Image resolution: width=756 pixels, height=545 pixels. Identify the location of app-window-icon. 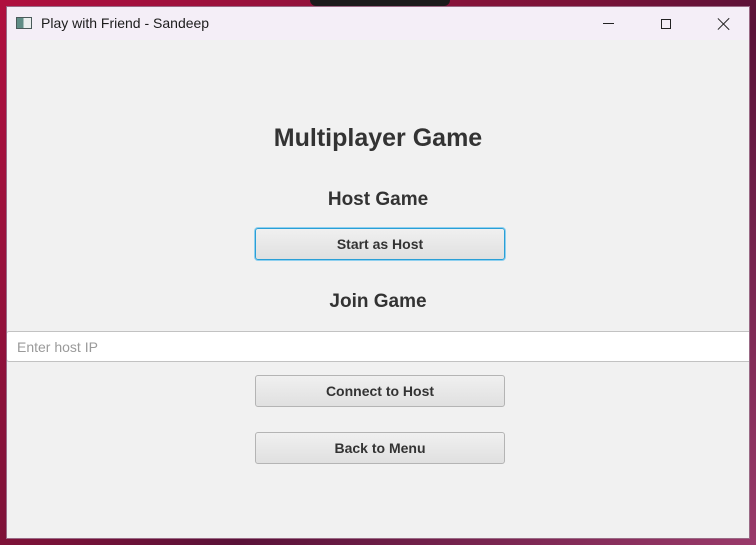
(24, 23).